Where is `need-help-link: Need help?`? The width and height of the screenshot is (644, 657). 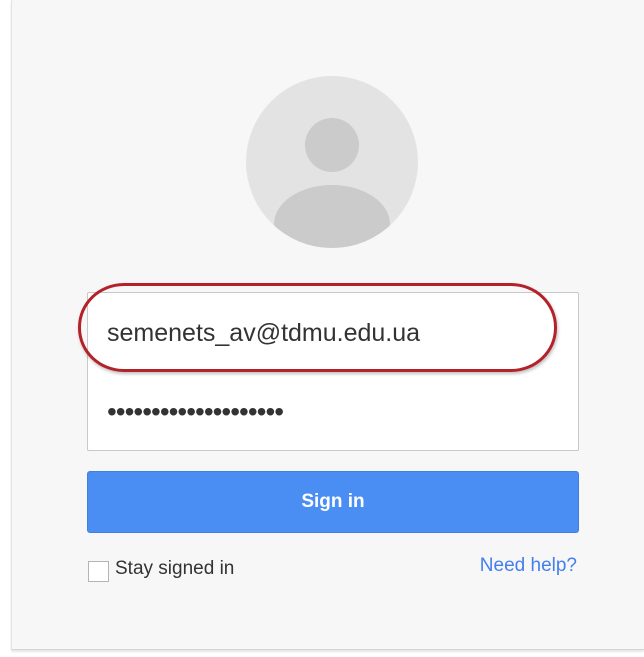
need-help-link: Need help? is located at coordinates (528, 566).